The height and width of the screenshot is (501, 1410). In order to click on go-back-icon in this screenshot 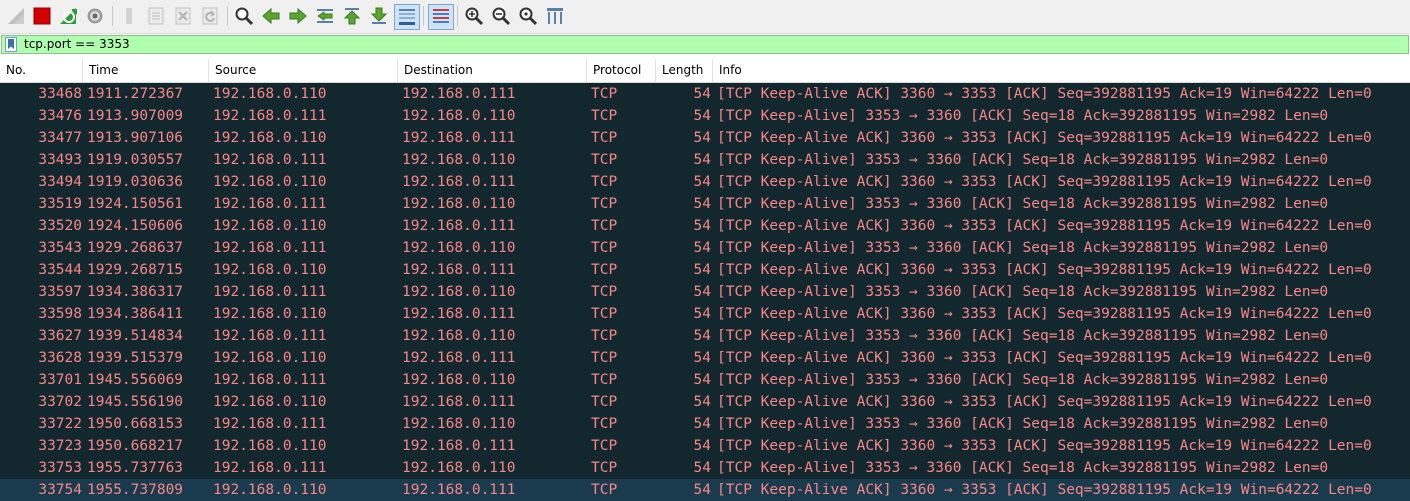, I will do `click(271, 16)`.